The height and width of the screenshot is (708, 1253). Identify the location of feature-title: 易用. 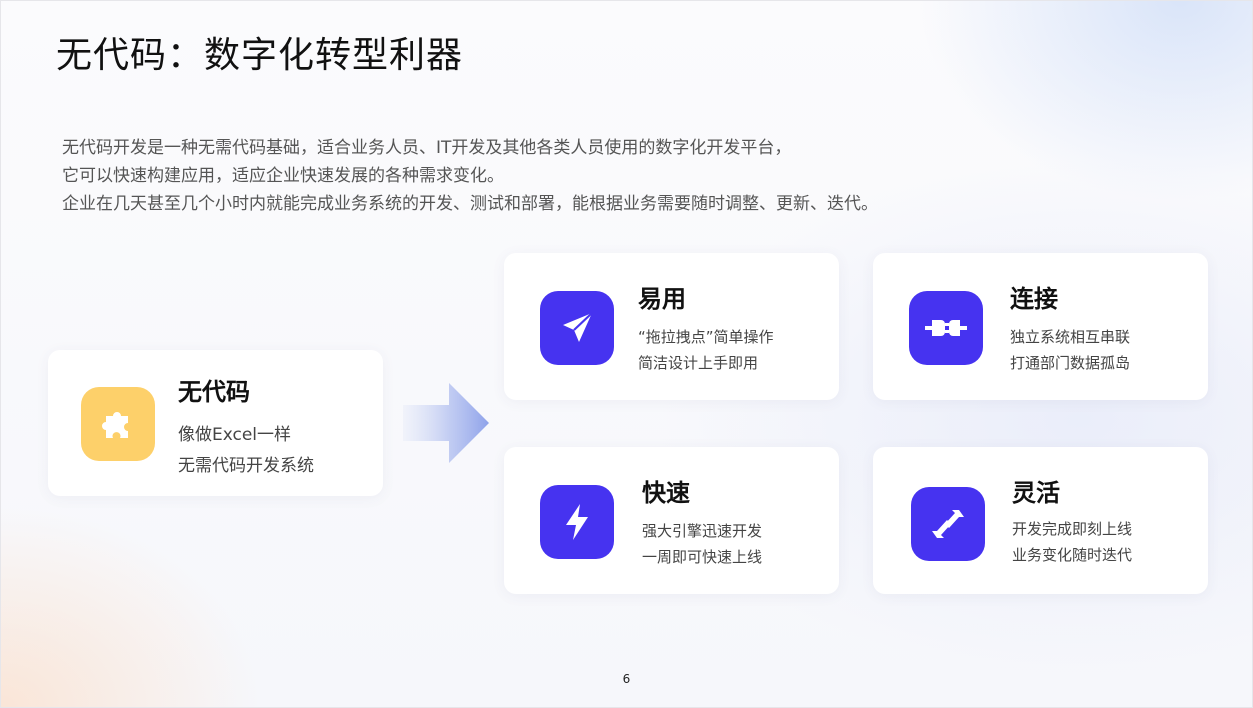
(662, 299).